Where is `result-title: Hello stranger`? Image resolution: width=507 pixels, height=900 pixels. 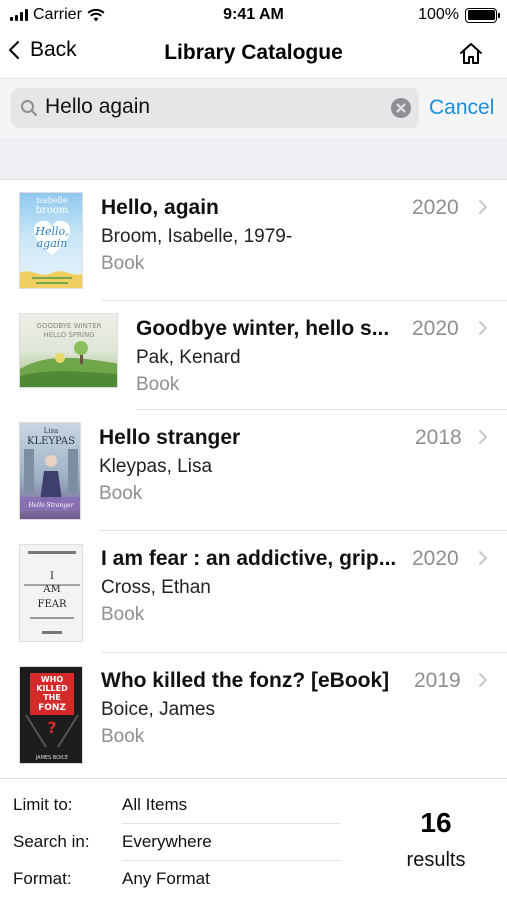 result-title: Hello stranger is located at coordinates (170, 437).